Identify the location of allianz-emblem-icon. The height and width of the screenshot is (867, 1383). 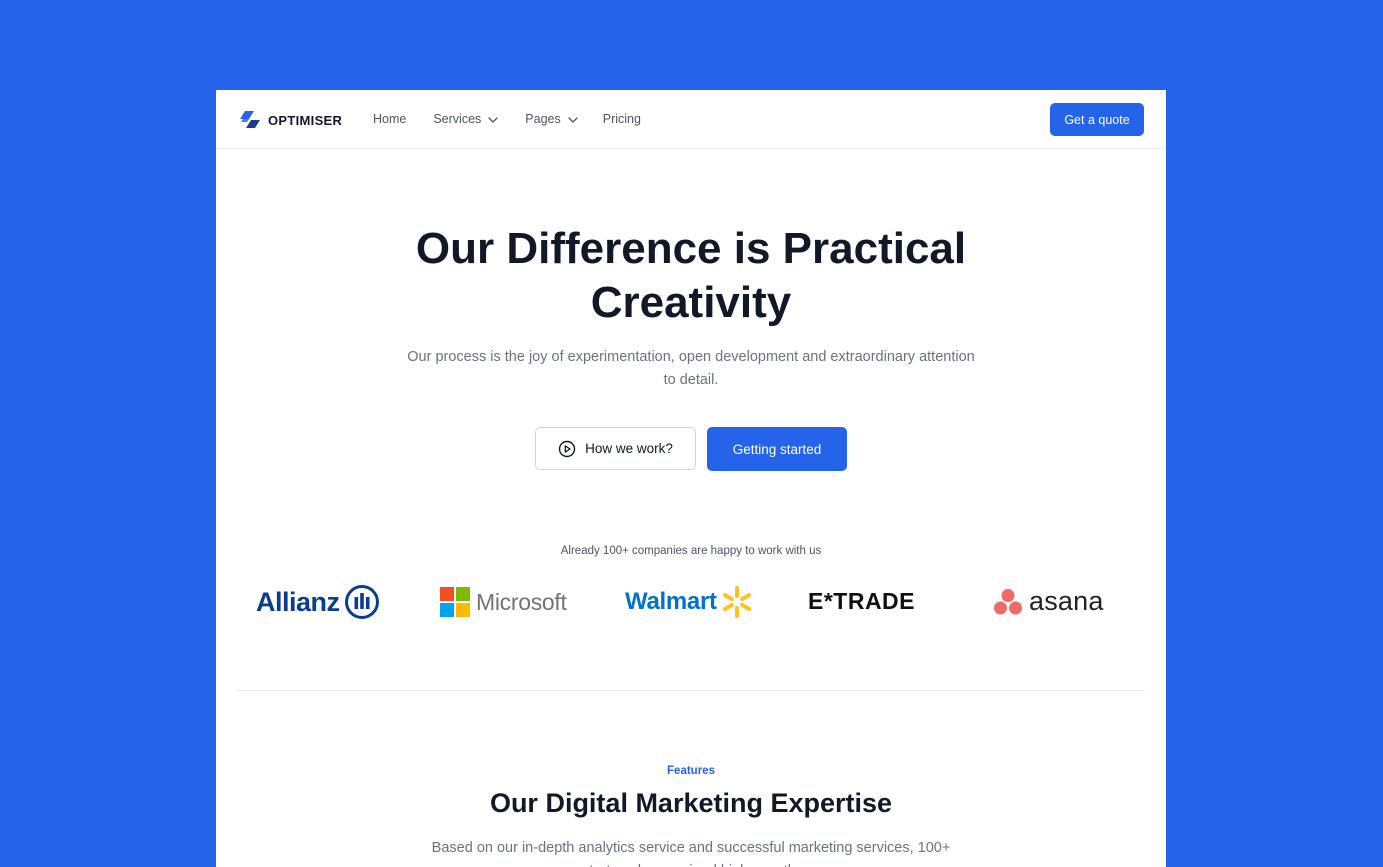
(361, 602).